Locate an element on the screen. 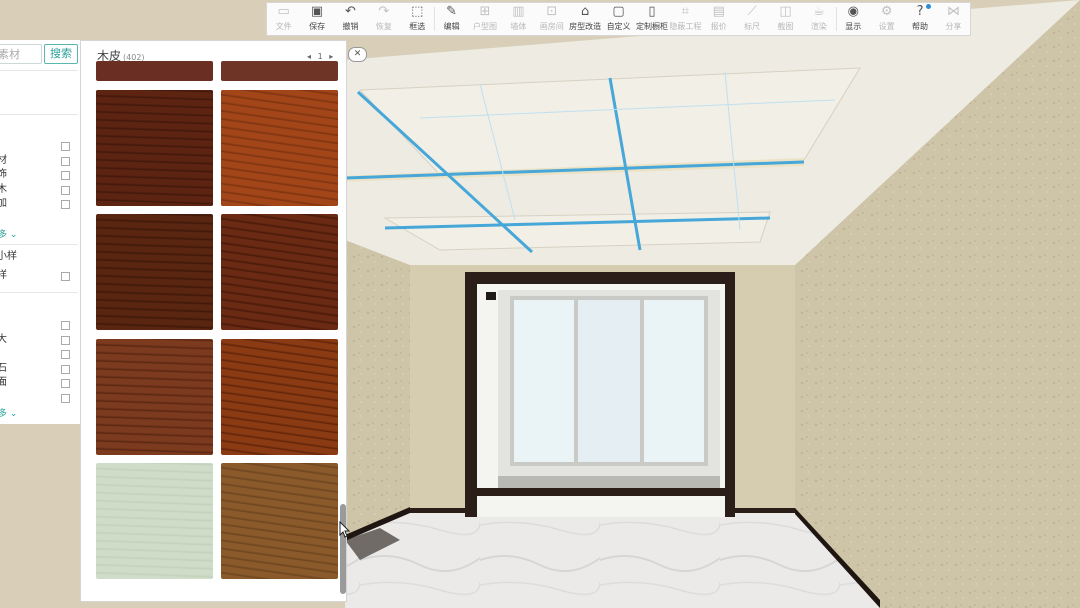  page-number: 1 is located at coordinates (320, 56).